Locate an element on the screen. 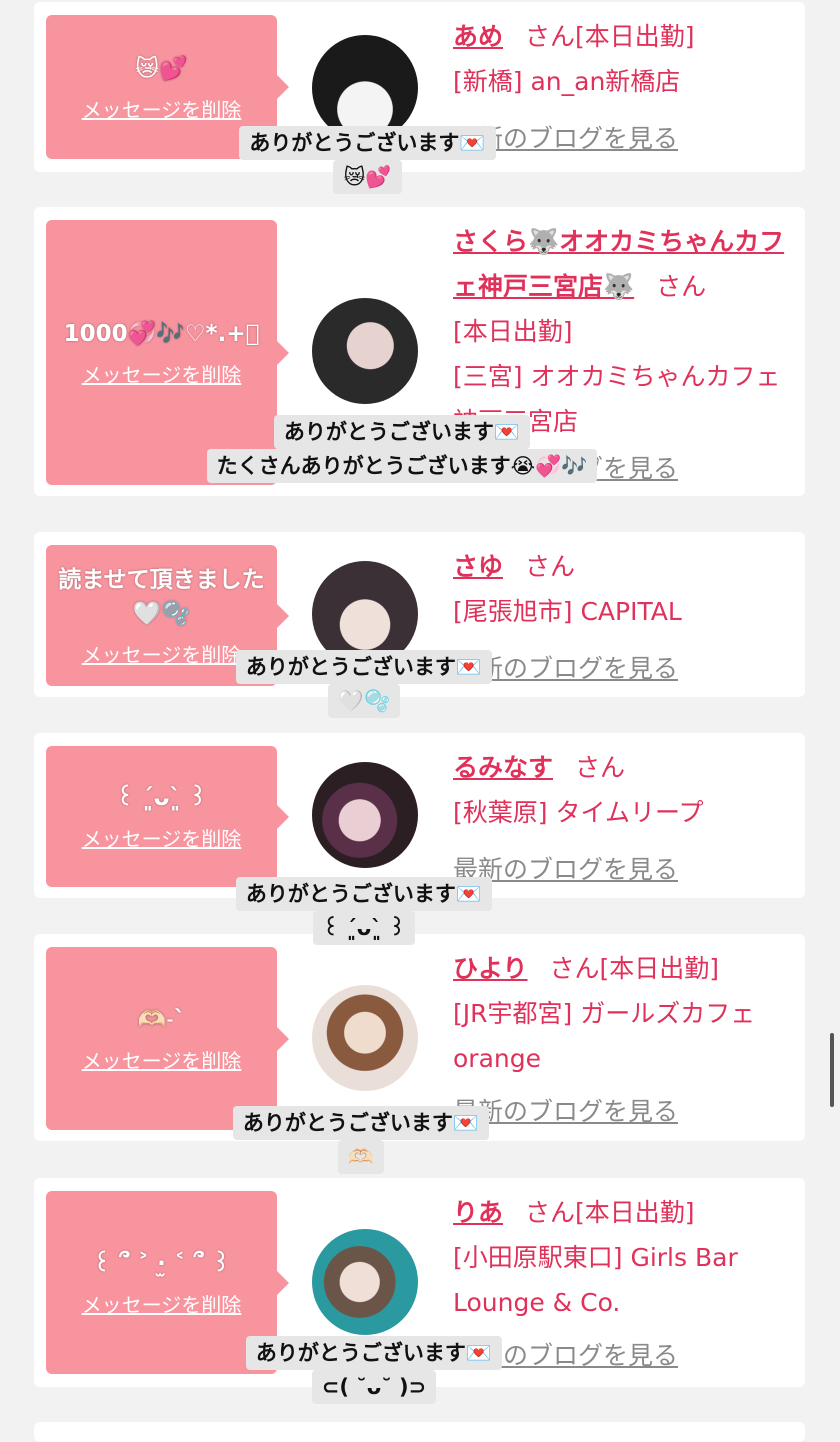  message-text: 読ませて頂きました🤍🫧 is located at coordinates (161, 597).